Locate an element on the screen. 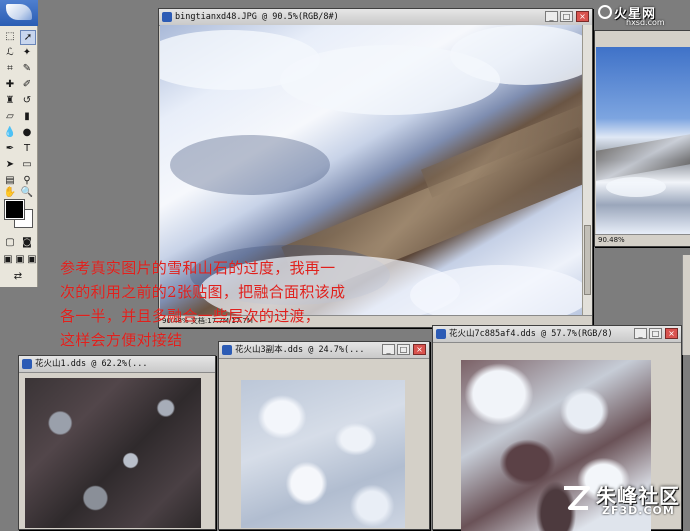  annotation-line: 这样会方便对接结 is located at coordinates (121, 340).